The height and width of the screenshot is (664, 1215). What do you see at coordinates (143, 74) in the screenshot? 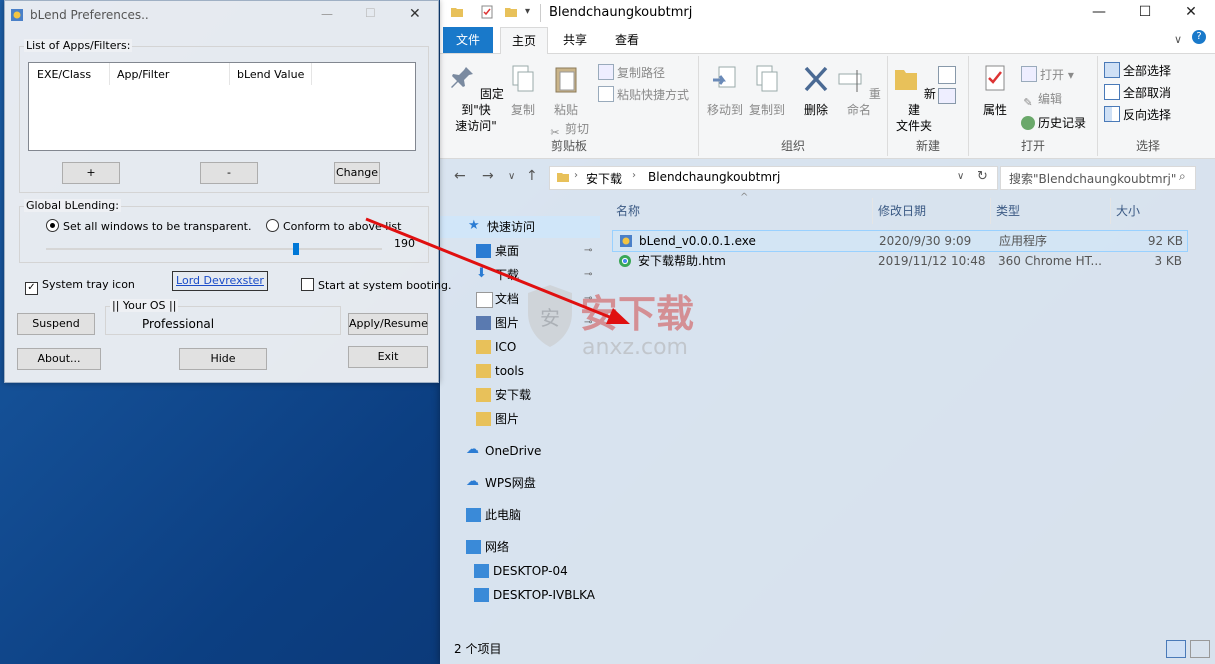
I see `column-header-app: App/Filter` at bounding box center [143, 74].